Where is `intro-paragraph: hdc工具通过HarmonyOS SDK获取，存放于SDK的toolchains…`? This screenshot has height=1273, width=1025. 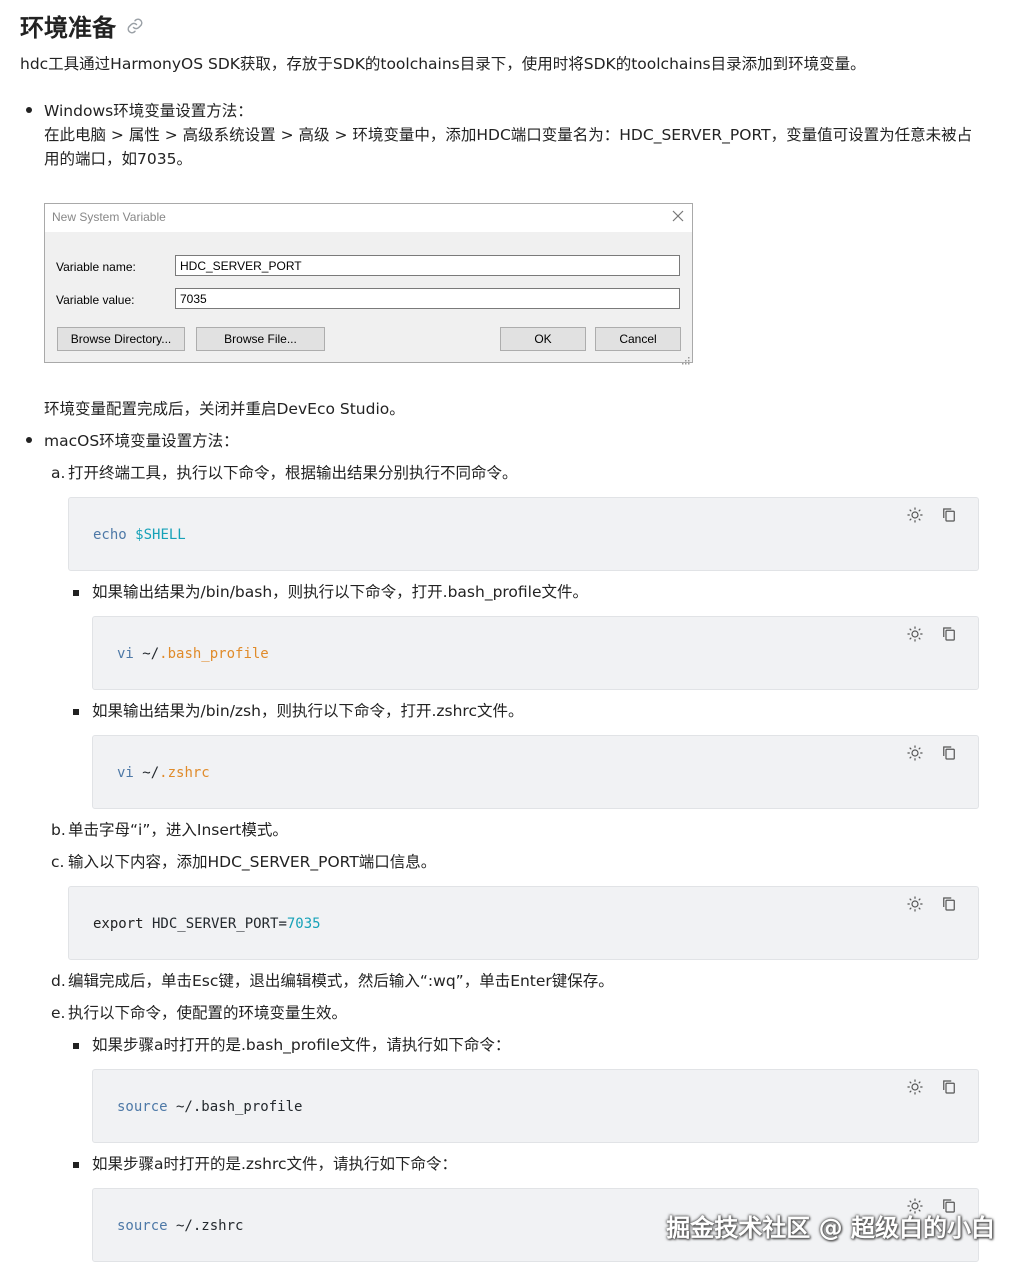
intro-paragraph: hdc工具通过HarmonyOS SDK获取，存放于SDK的toolchains… is located at coordinates (443, 64).